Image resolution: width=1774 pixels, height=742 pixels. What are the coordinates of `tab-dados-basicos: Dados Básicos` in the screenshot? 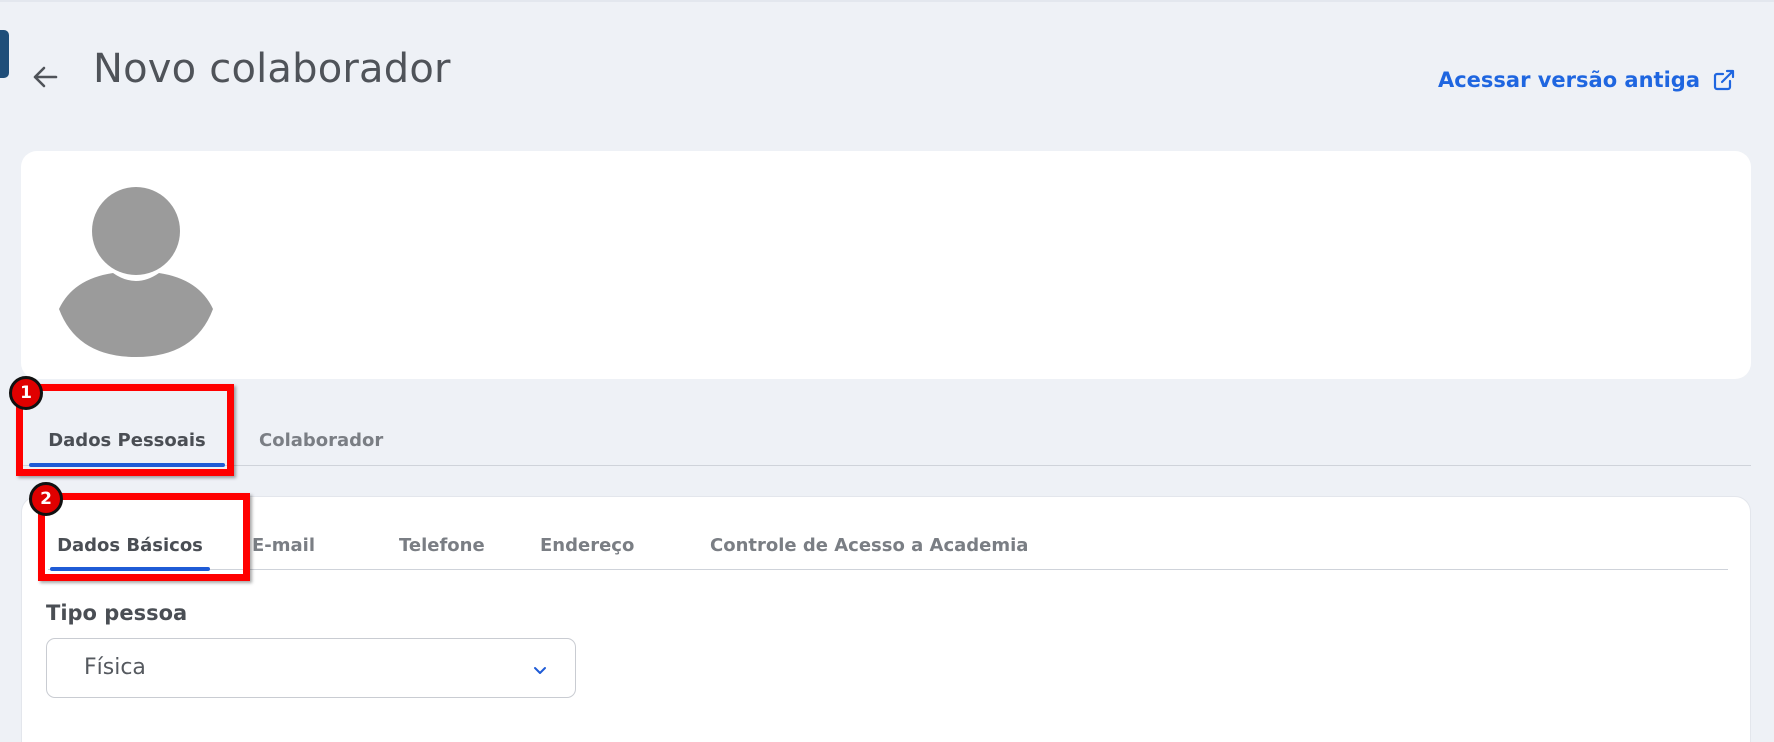 It's located at (130, 552).